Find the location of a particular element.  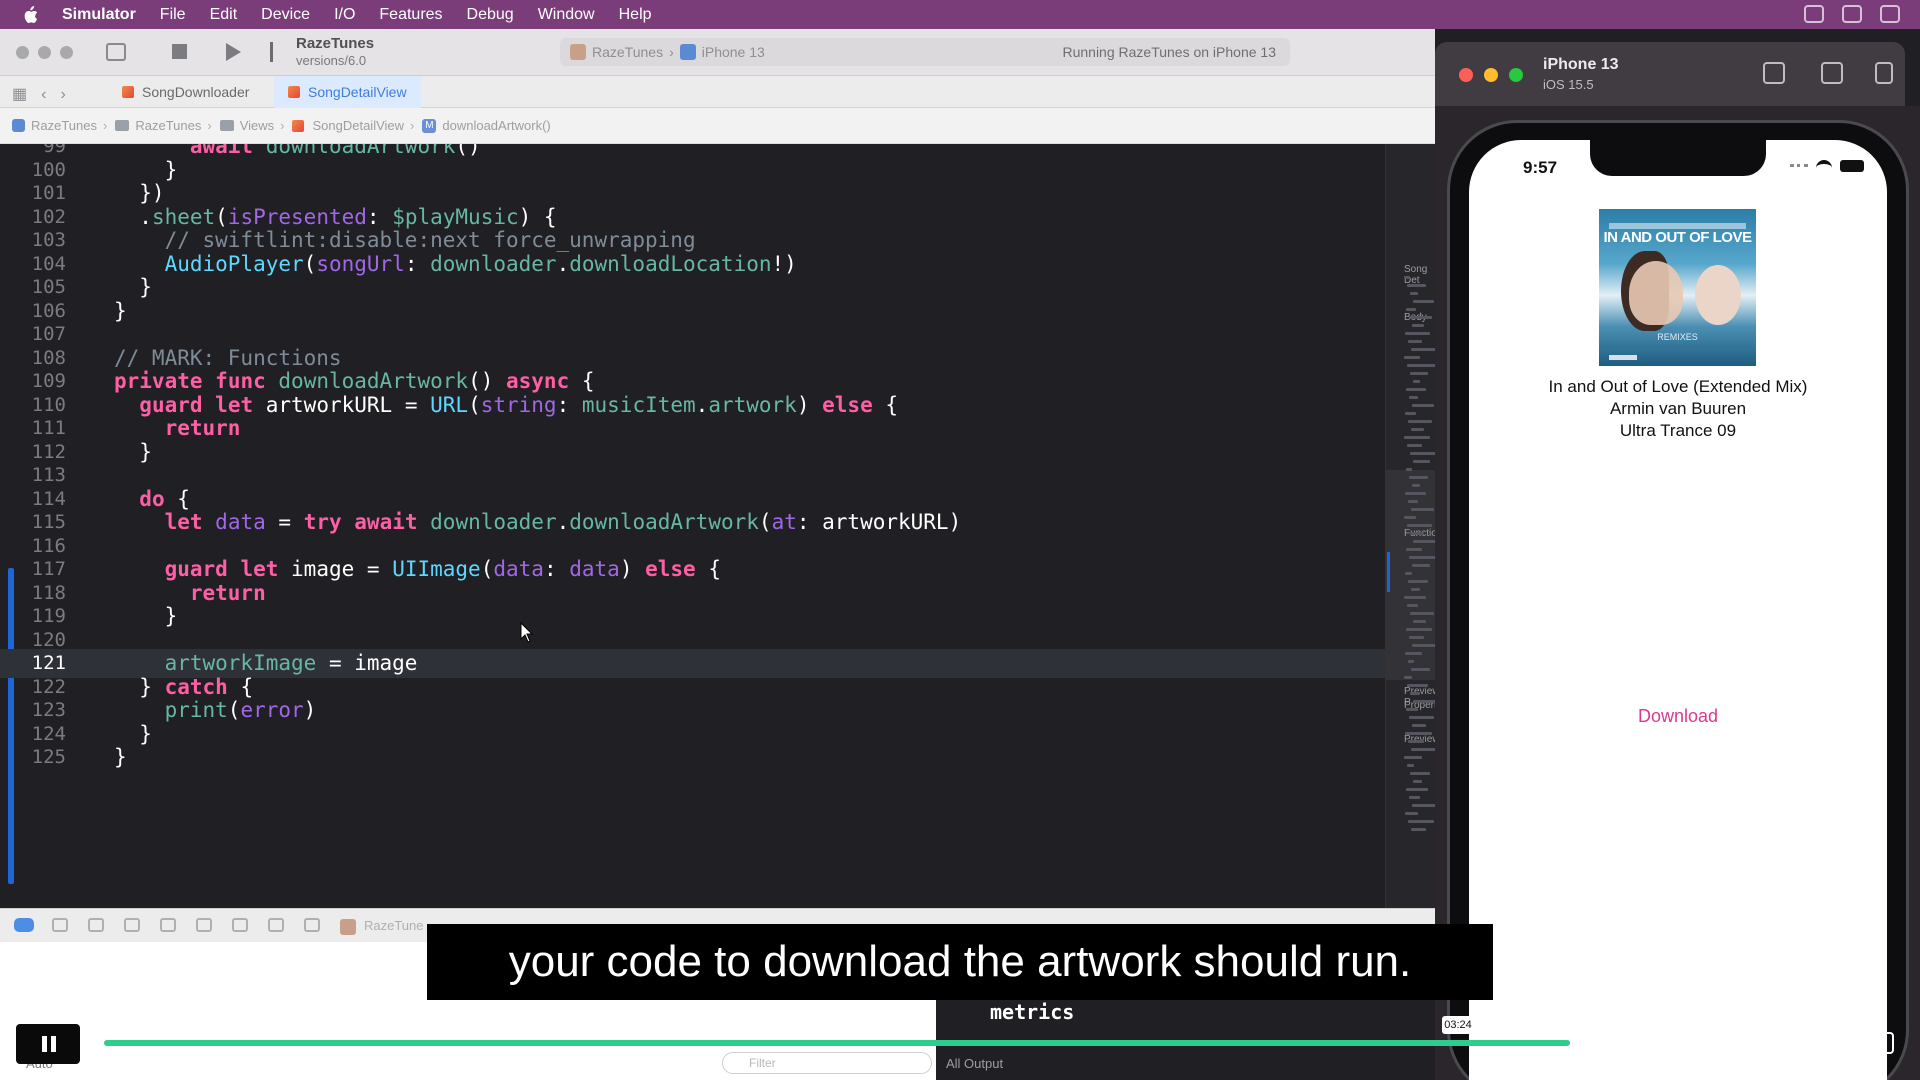

seek-progress is located at coordinates (837, 1043).